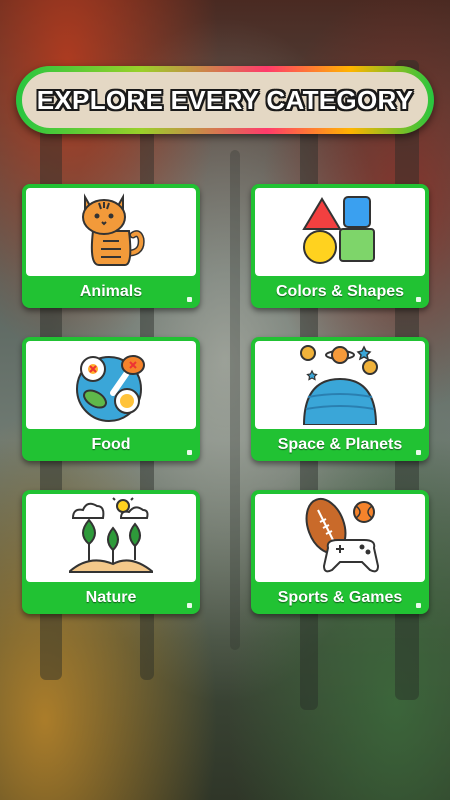 Image resolution: width=450 pixels, height=800 pixels. I want to click on category-label: Space & Planets, so click(340, 444).